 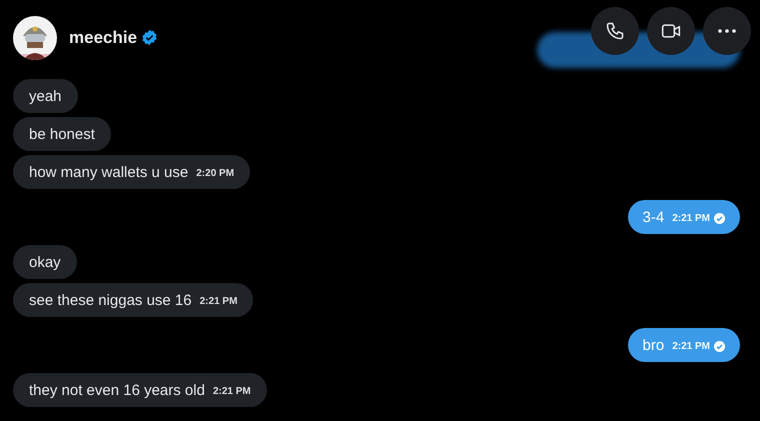 What do you see at coordinates (684, 345) in the screenshot?
I see `sent-message: bro 2:21 PM` at bounding box center [684, 345].